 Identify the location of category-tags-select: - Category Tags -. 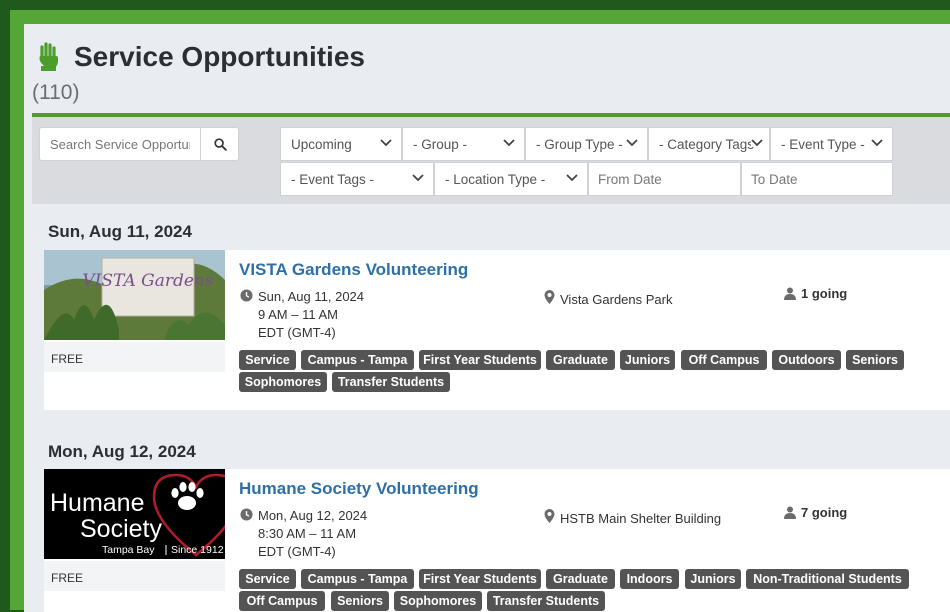
(709, 144).